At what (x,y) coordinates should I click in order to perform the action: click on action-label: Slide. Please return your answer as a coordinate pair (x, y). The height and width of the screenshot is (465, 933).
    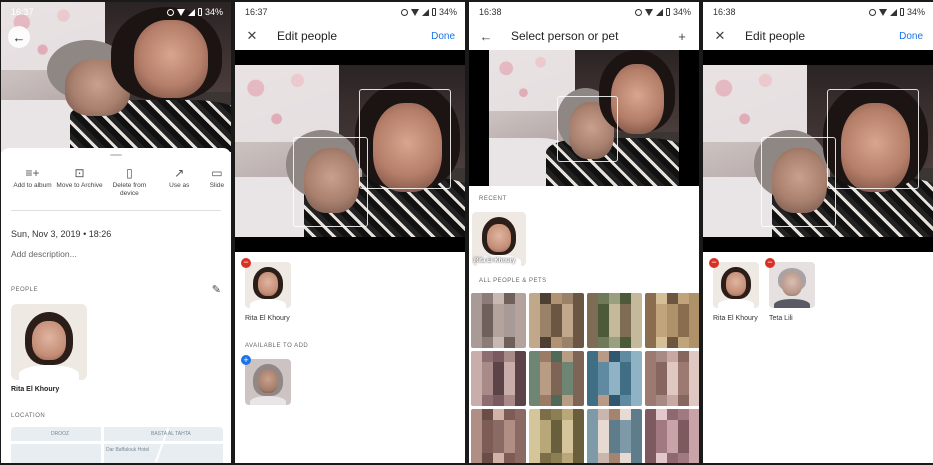
    Looking at the image, I should click on (217, 185).